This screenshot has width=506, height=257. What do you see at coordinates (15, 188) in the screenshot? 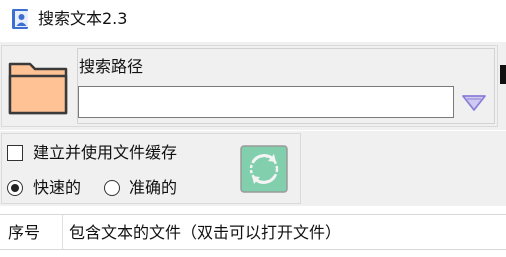
I see `radio-fast` at bounding box center [15, 188].